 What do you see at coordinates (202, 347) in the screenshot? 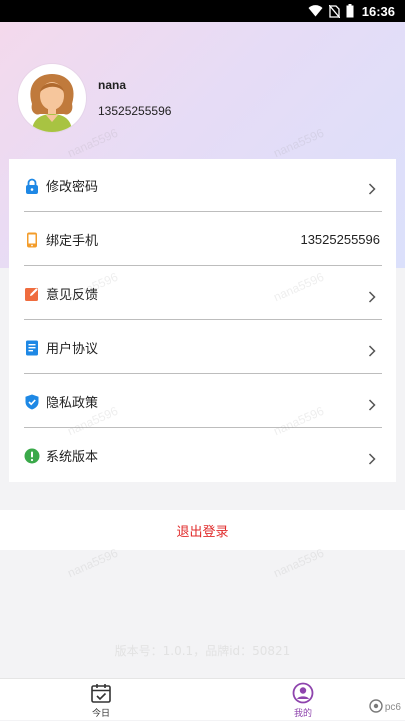
I see `menu-item-user-agreement: 用户协议` at bounding box center [202, 347].